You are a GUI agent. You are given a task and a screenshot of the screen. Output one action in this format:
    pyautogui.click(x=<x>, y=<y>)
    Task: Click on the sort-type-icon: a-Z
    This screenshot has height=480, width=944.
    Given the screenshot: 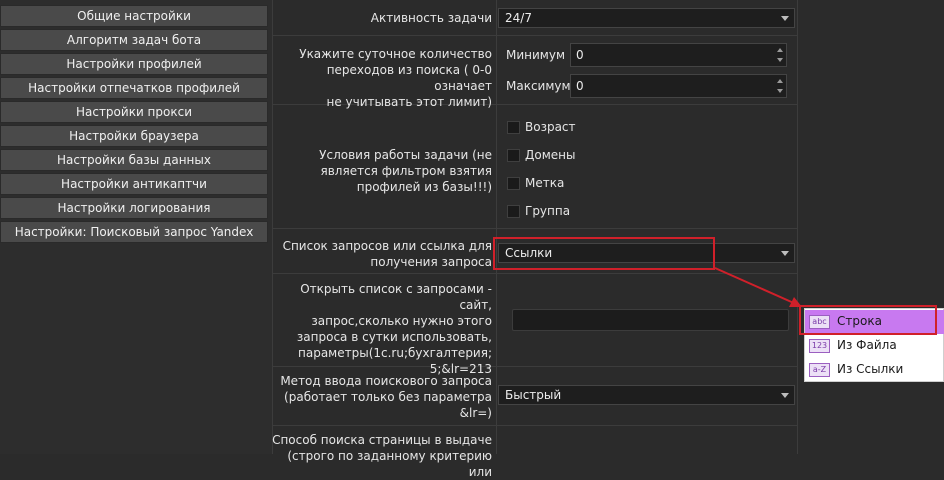 What is the action you would take?
    pyautogui.click(x=819, y=370)
    